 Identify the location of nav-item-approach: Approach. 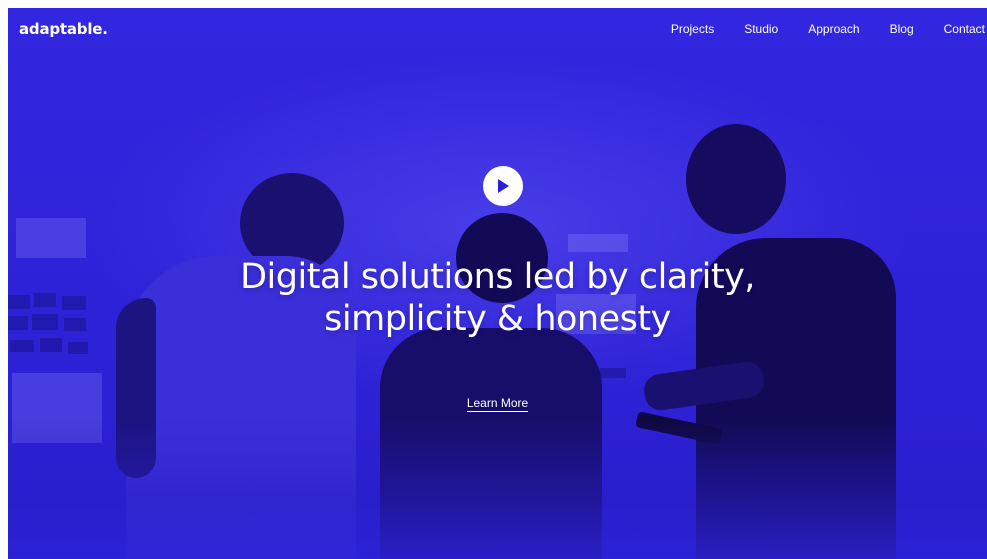
(833, 29).